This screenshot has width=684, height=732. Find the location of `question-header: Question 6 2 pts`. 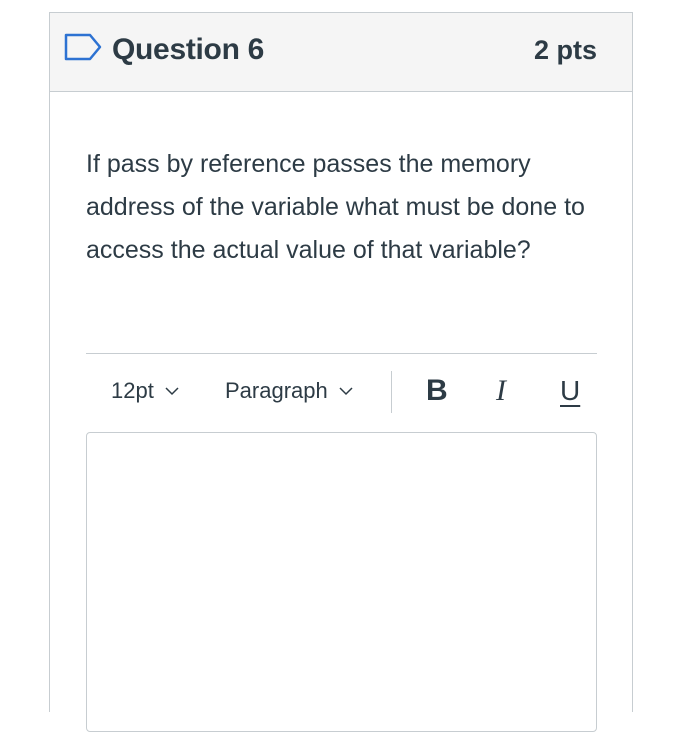

question-header: Question 6 2 pts is located at coordinates (341, 52).